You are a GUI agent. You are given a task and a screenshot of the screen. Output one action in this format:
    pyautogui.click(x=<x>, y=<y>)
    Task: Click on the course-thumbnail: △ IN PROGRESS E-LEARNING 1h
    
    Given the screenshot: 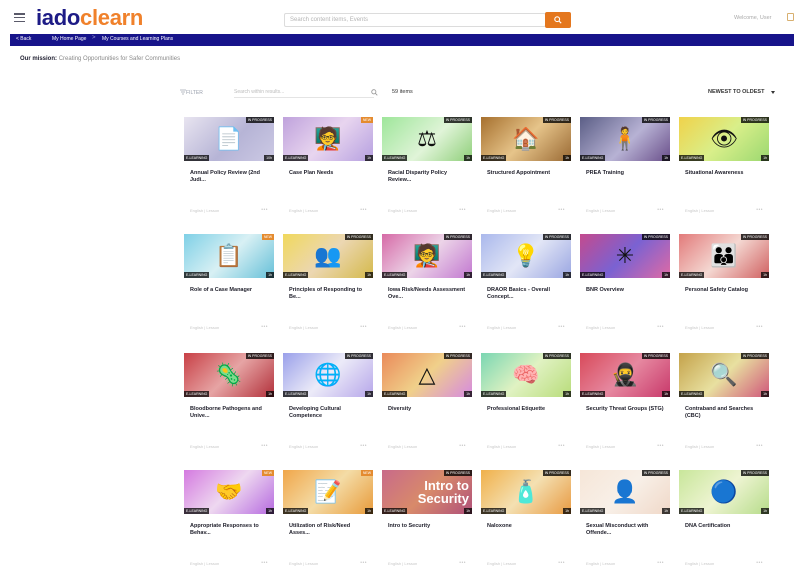 What is the action you would take?
    pyautogui.click(x=427, y=375)
    